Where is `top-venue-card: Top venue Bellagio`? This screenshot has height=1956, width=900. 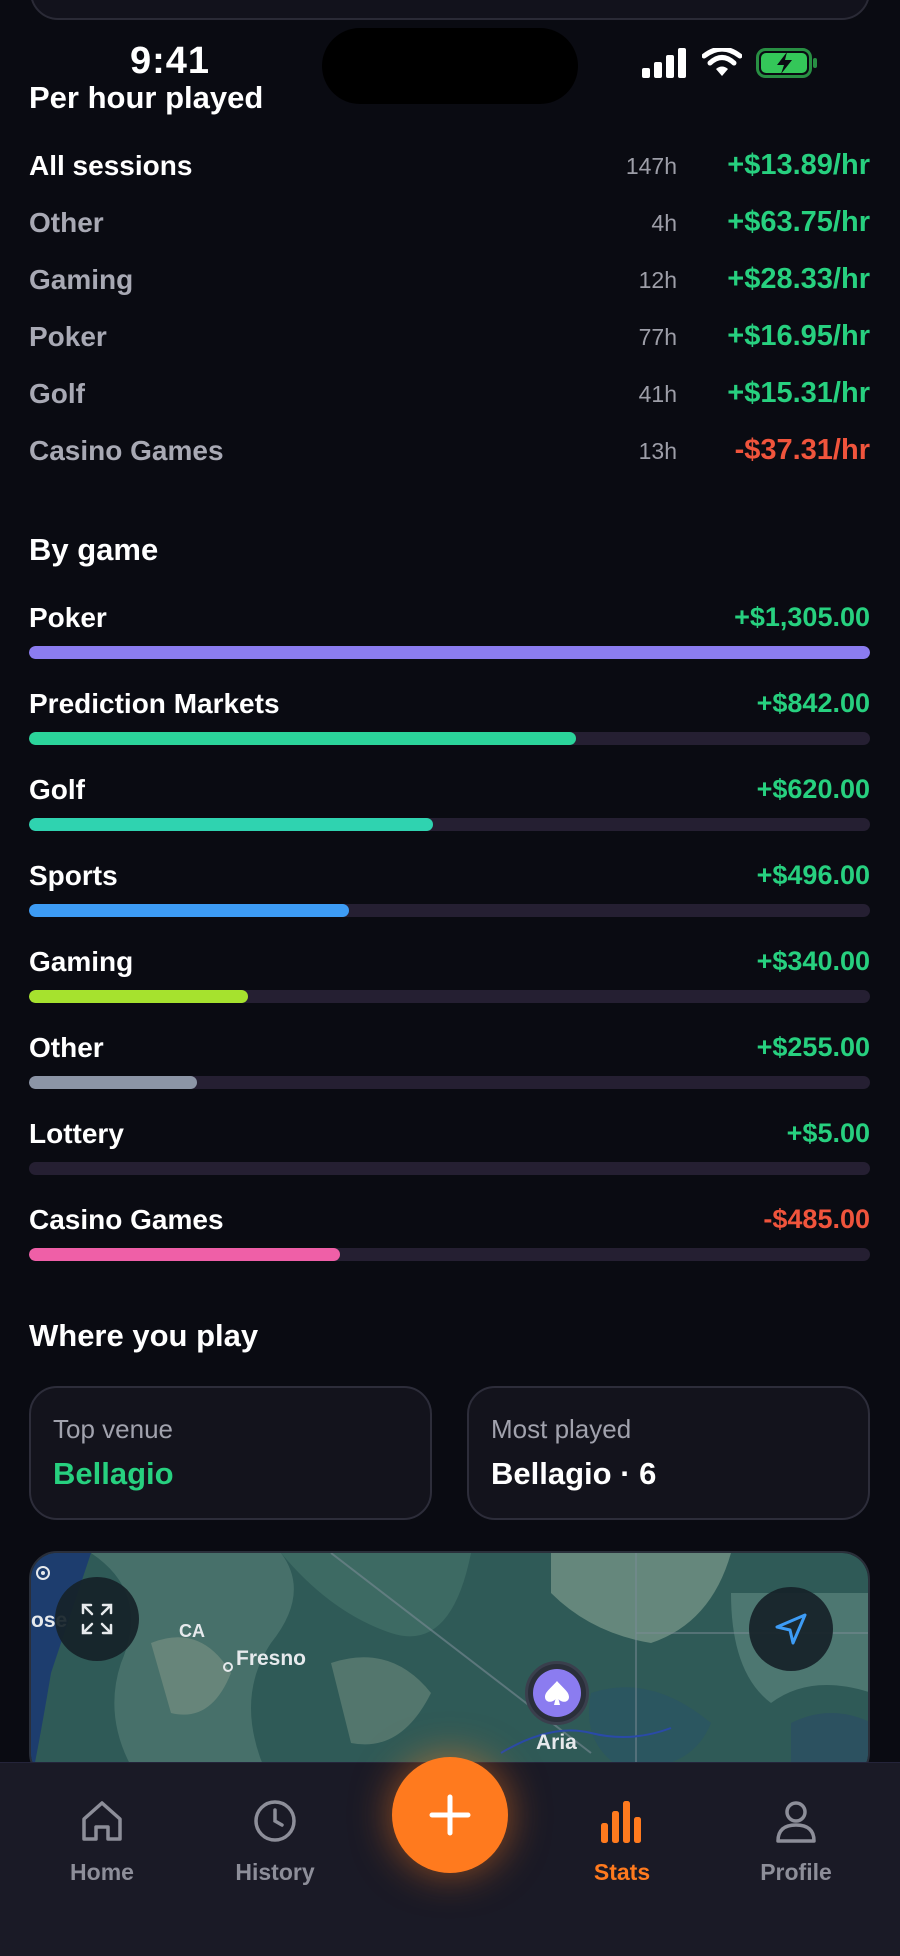
top-venue-card: Top venue Bellagio is located at coordinates (230, 1453).